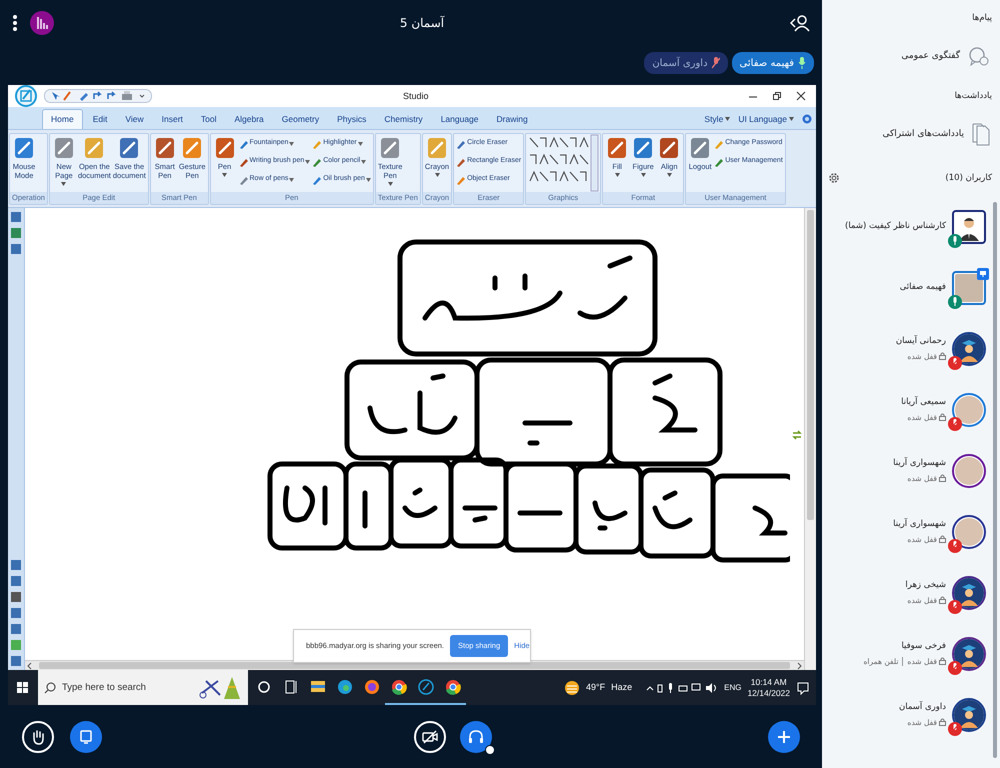 The width and height of the screenshot is (1000, 768). I want to click on screen-icon, so click(86, 737).